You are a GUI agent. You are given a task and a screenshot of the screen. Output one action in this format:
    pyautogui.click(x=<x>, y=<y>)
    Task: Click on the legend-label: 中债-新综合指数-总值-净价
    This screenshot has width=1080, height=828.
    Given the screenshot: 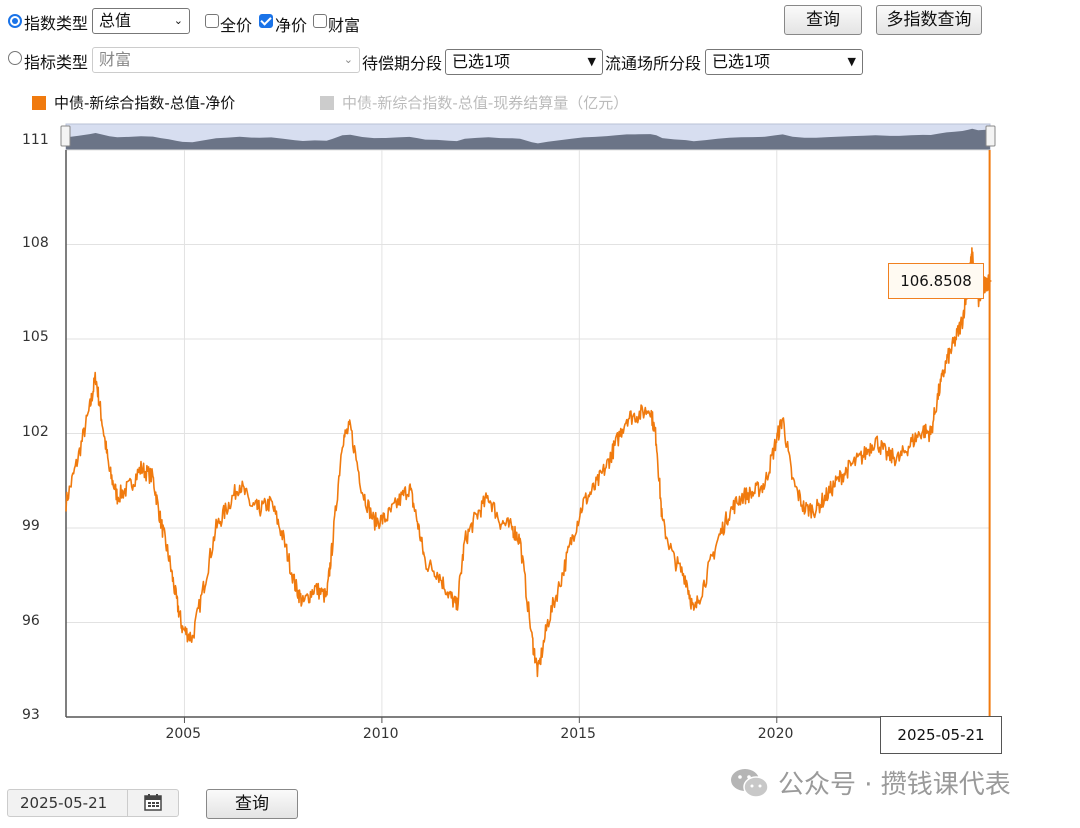 What is the action you would take?
    pyautogui.click(x=145, y=103)
    